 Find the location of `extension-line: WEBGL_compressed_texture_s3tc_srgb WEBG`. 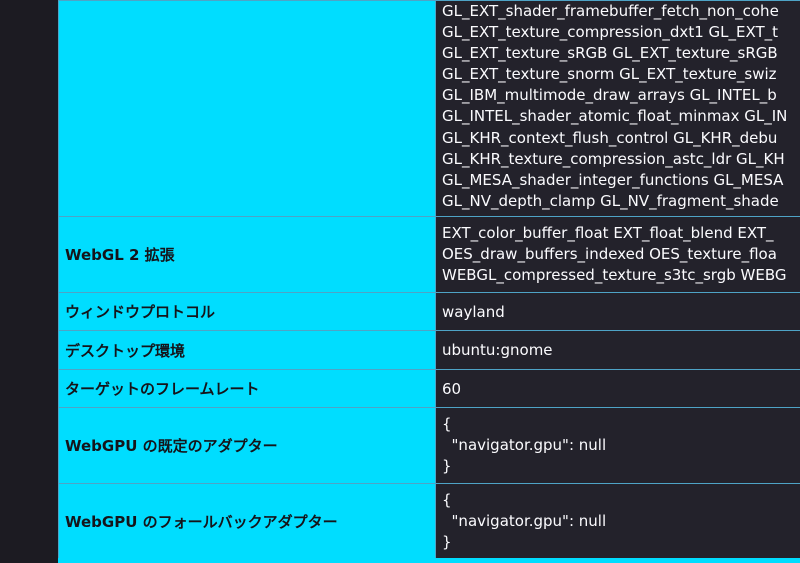

extension-line: WEBGL_compressed_texture_s3tc_srgb WEBG is located at coordinates (614, 275).